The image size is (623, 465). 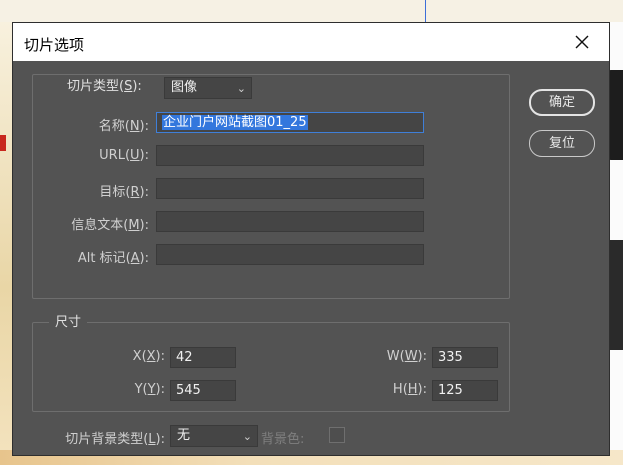 I want to click on canvas-left-edge, so click(x=6, y=243).